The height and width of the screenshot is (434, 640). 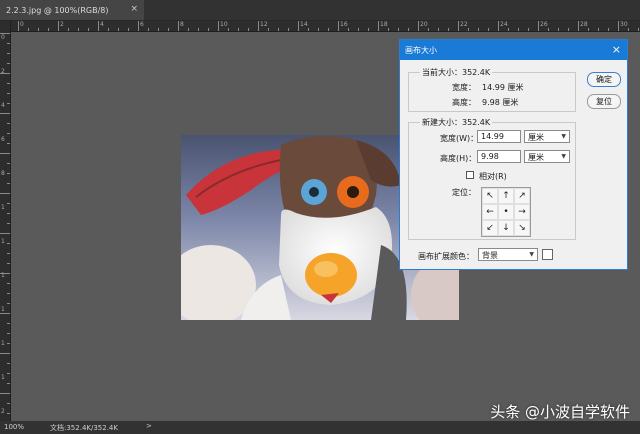 What do you see at coordinates (506, 228) in the screenshot?
I see `anchor-s-icon: ↓` at bounding box center [506, 228].